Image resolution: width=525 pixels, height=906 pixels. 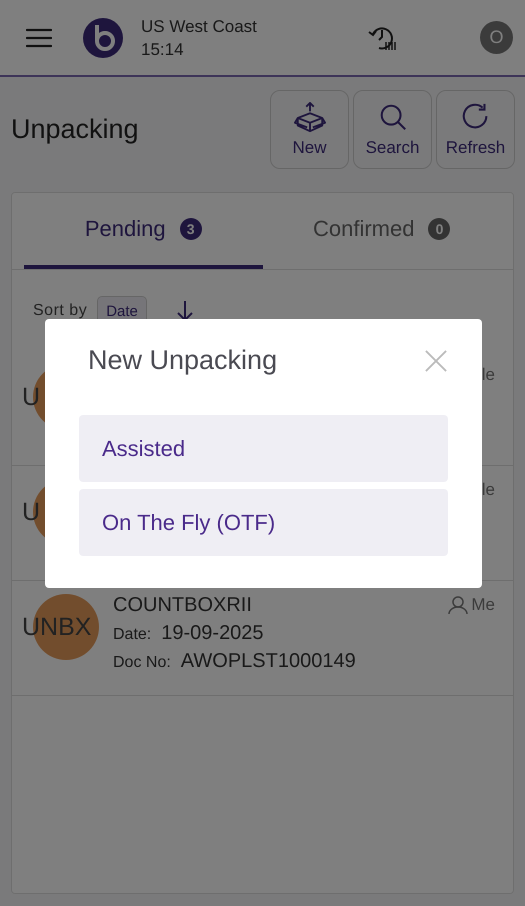 What do you see at coordinates (143, 231) in the screenshot?
I see `tab: Pending 3` at bounding box center [143, 231].